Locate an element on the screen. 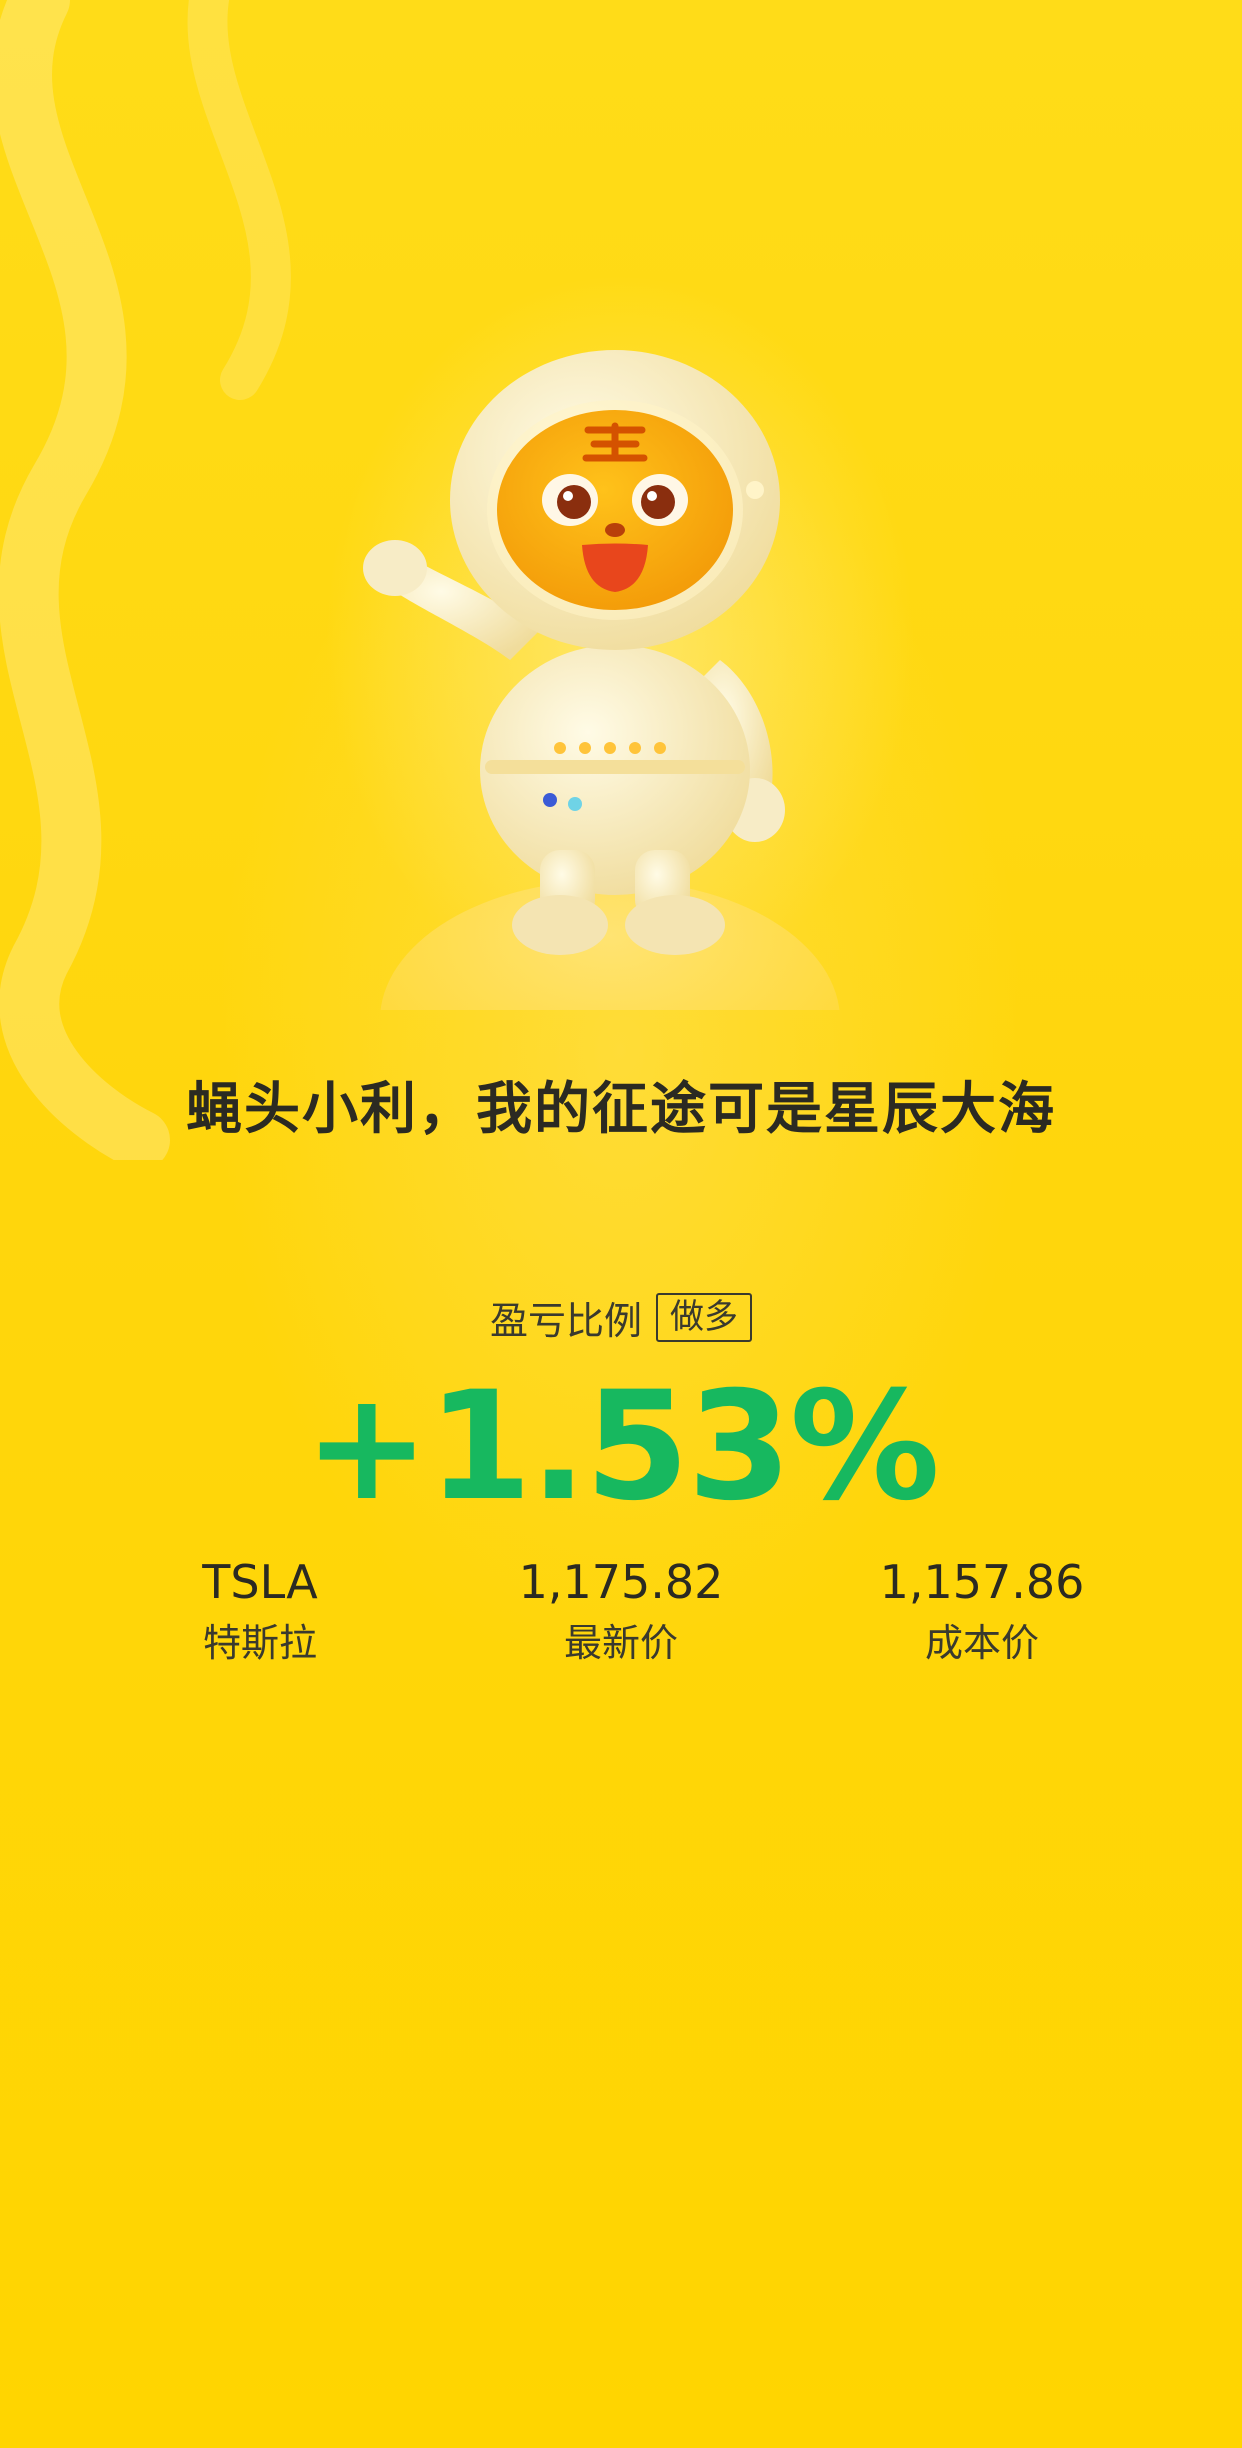 This screenshot has height=2448, width=1242. profit-percent: +1.53% is located at coordinates (621, 1447).